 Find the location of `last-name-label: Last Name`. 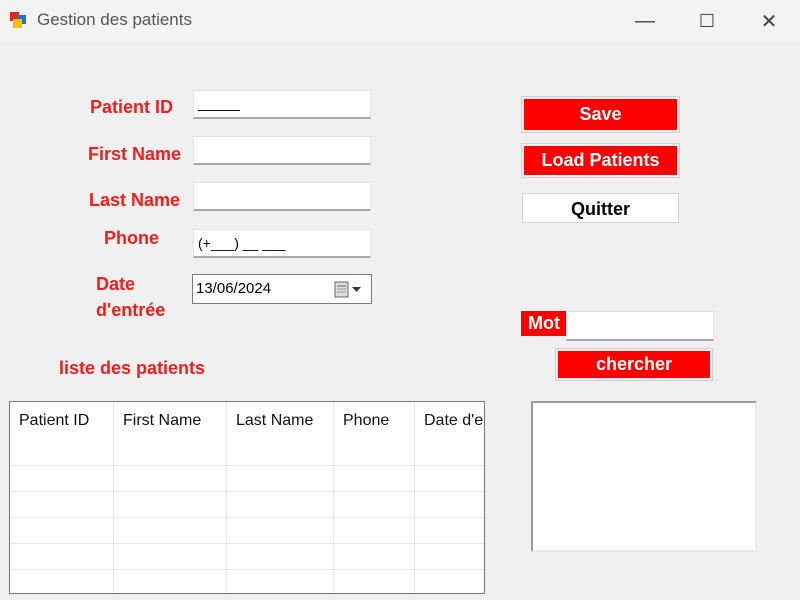

last-name-label: Last Name is located at coordinates (135, 200).